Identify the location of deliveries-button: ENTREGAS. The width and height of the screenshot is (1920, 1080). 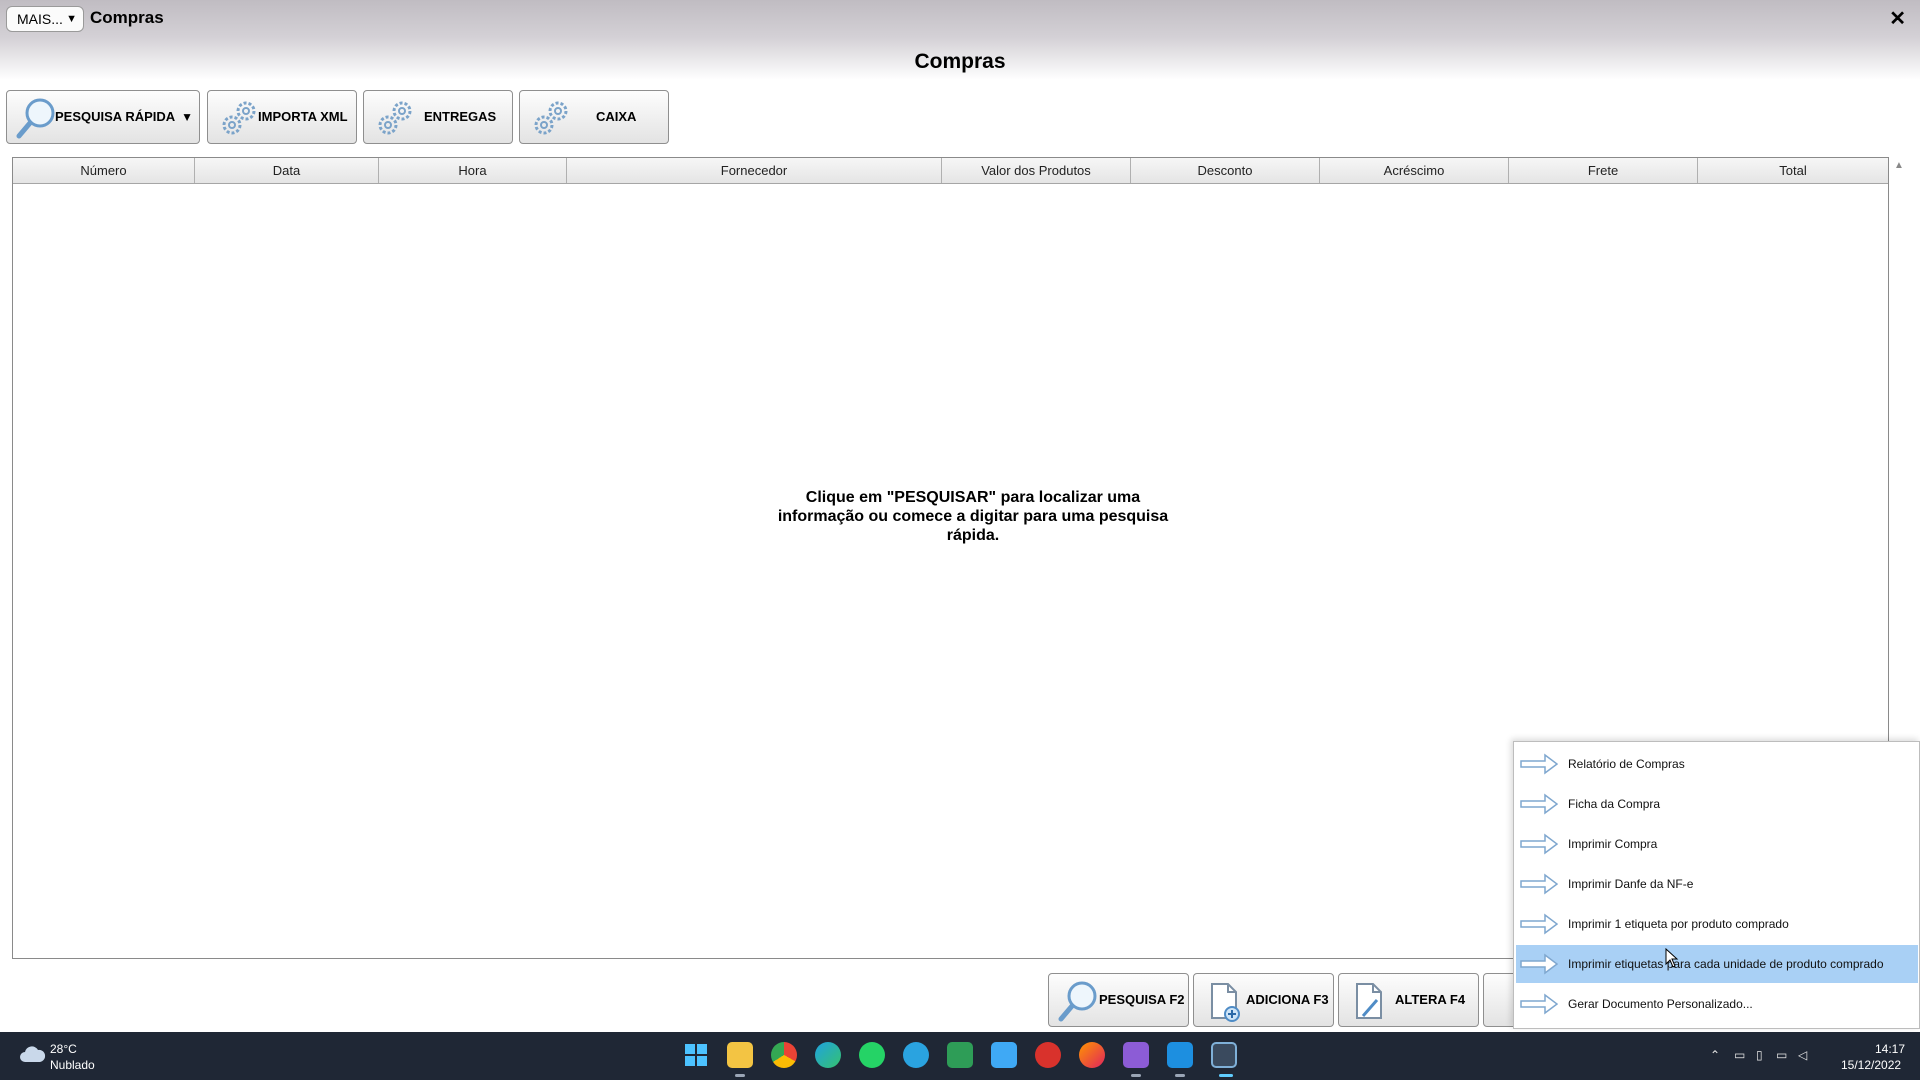
(438, 117).